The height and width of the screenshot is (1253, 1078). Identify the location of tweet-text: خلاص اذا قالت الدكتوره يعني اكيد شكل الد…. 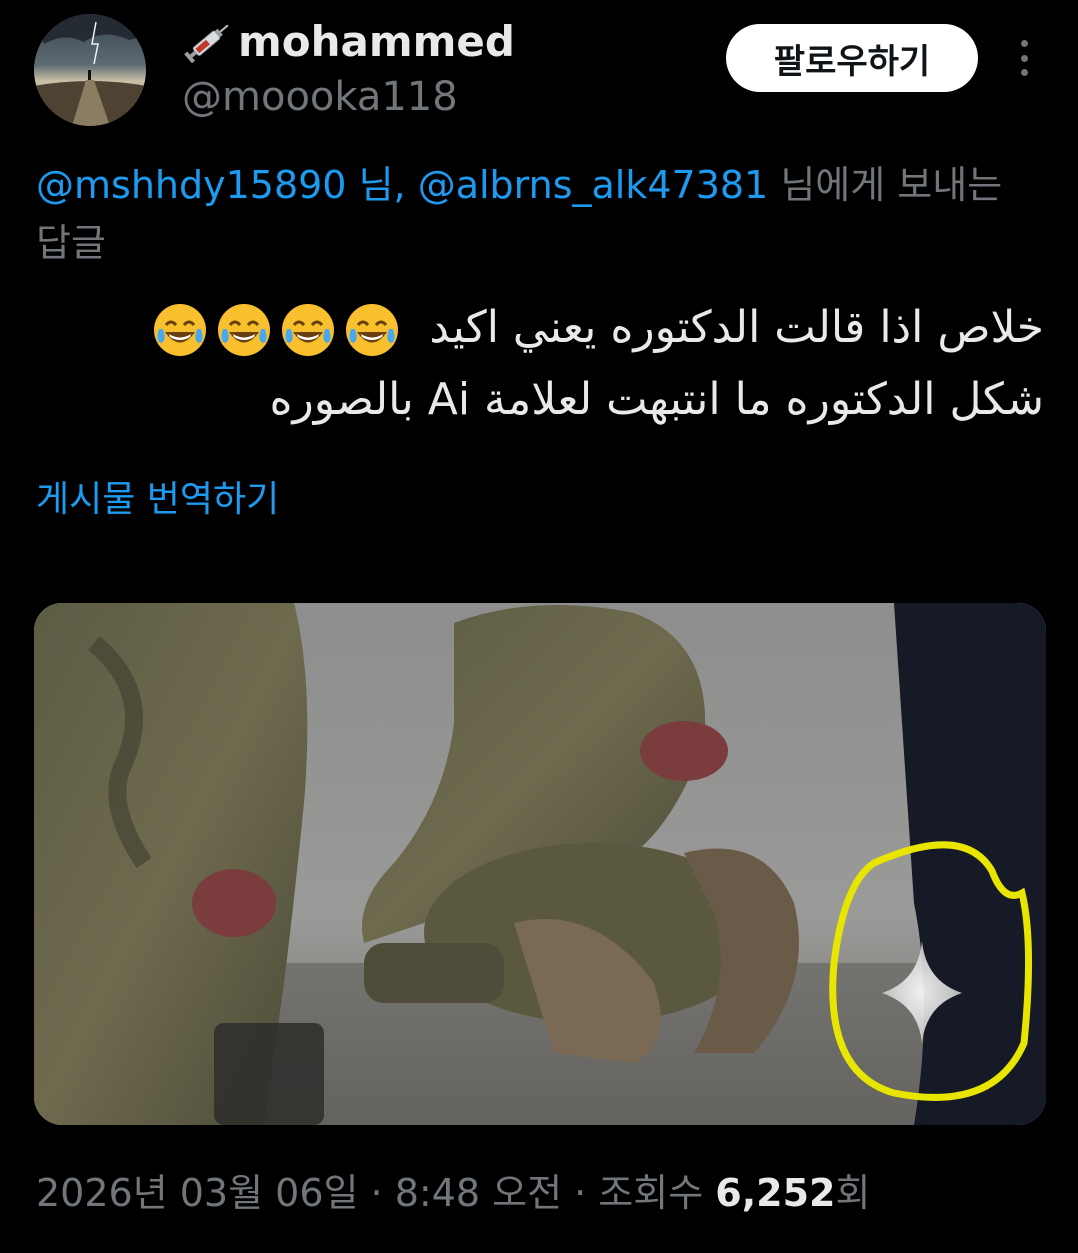
(544, 364).